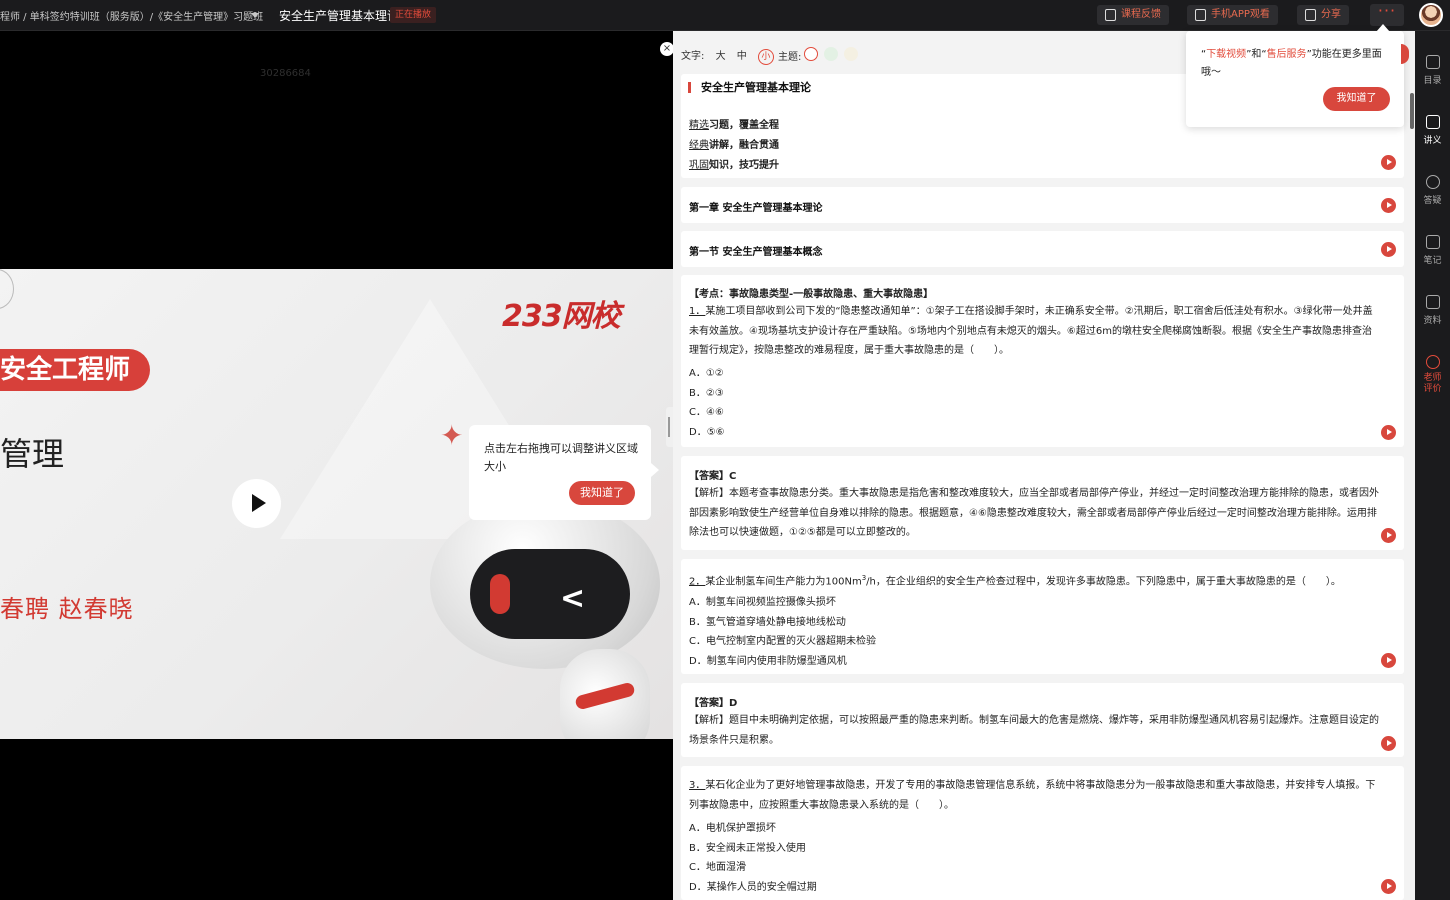  What do you see at coordinates (713, 703) in the screenshot?
I see `answer-text: 【答案】D` at bounding box center [713, 703].